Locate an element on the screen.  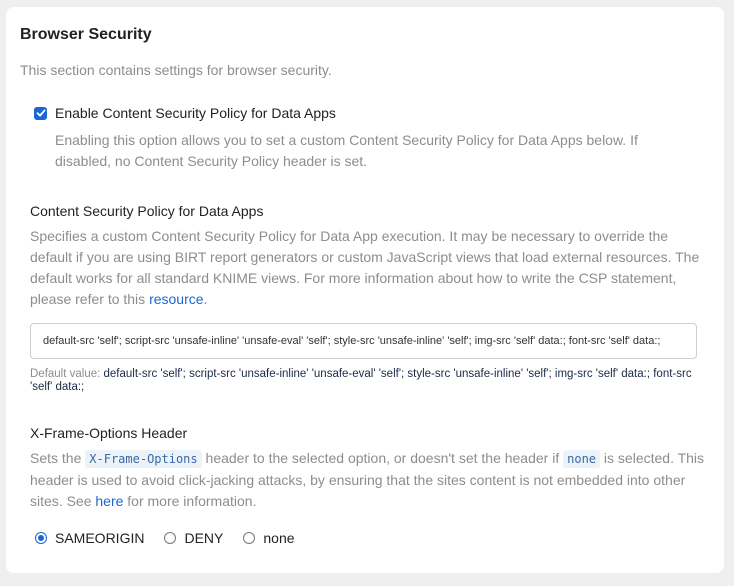
radio-none is located at coordinates (249, 538).